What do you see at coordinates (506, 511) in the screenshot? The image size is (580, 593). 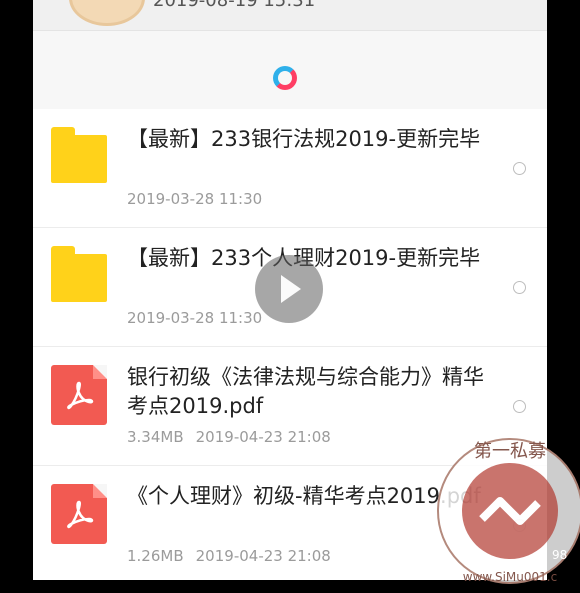 I see `watermark-seal: 第一私募 www.SiMu001.c` at bounding box center [506, 511].